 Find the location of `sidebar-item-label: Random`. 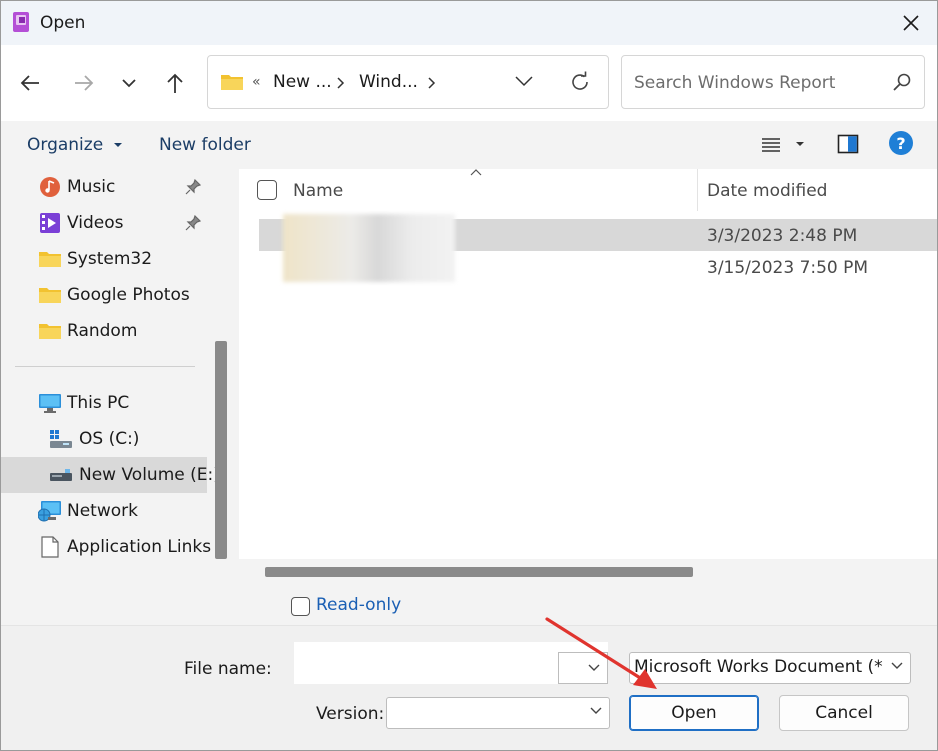

sidebar-item-label: Random is located at coordinates (102, 331).